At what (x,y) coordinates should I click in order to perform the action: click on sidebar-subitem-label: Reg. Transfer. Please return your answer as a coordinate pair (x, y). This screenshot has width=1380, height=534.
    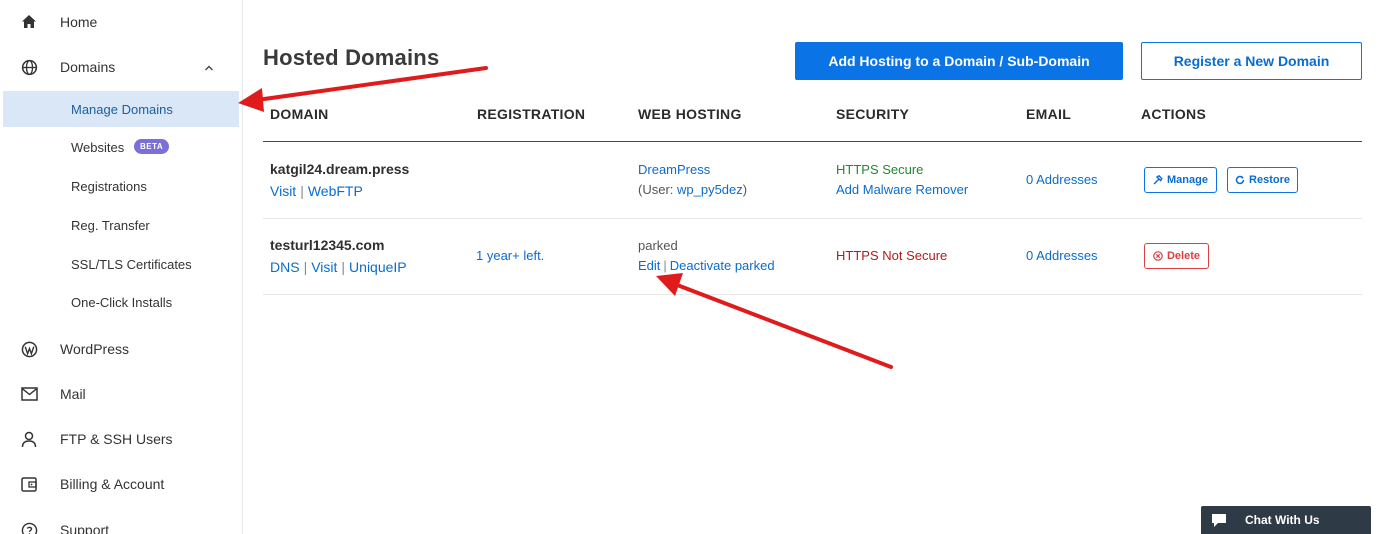
    Looking at the image, I should click on (110, 225).